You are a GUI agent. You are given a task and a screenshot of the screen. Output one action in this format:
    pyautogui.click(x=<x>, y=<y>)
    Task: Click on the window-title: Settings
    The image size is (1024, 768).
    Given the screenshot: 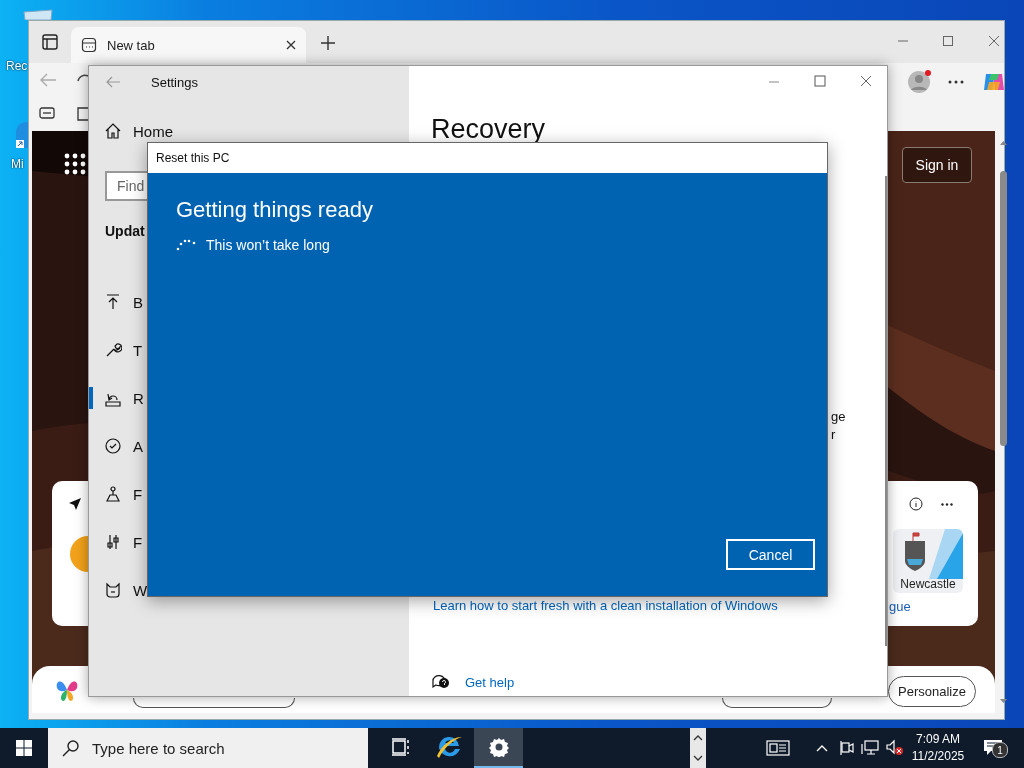 What is the action you would take?
    pyautogui.click(x=174, y=82)
    